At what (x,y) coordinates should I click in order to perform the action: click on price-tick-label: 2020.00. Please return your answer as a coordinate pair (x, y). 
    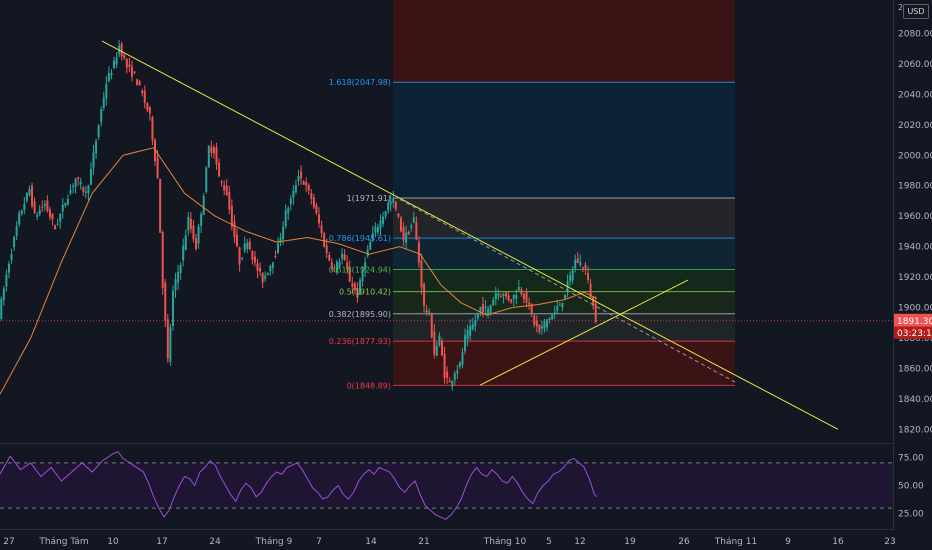
    Looking at the image, I should click on (915, 126).